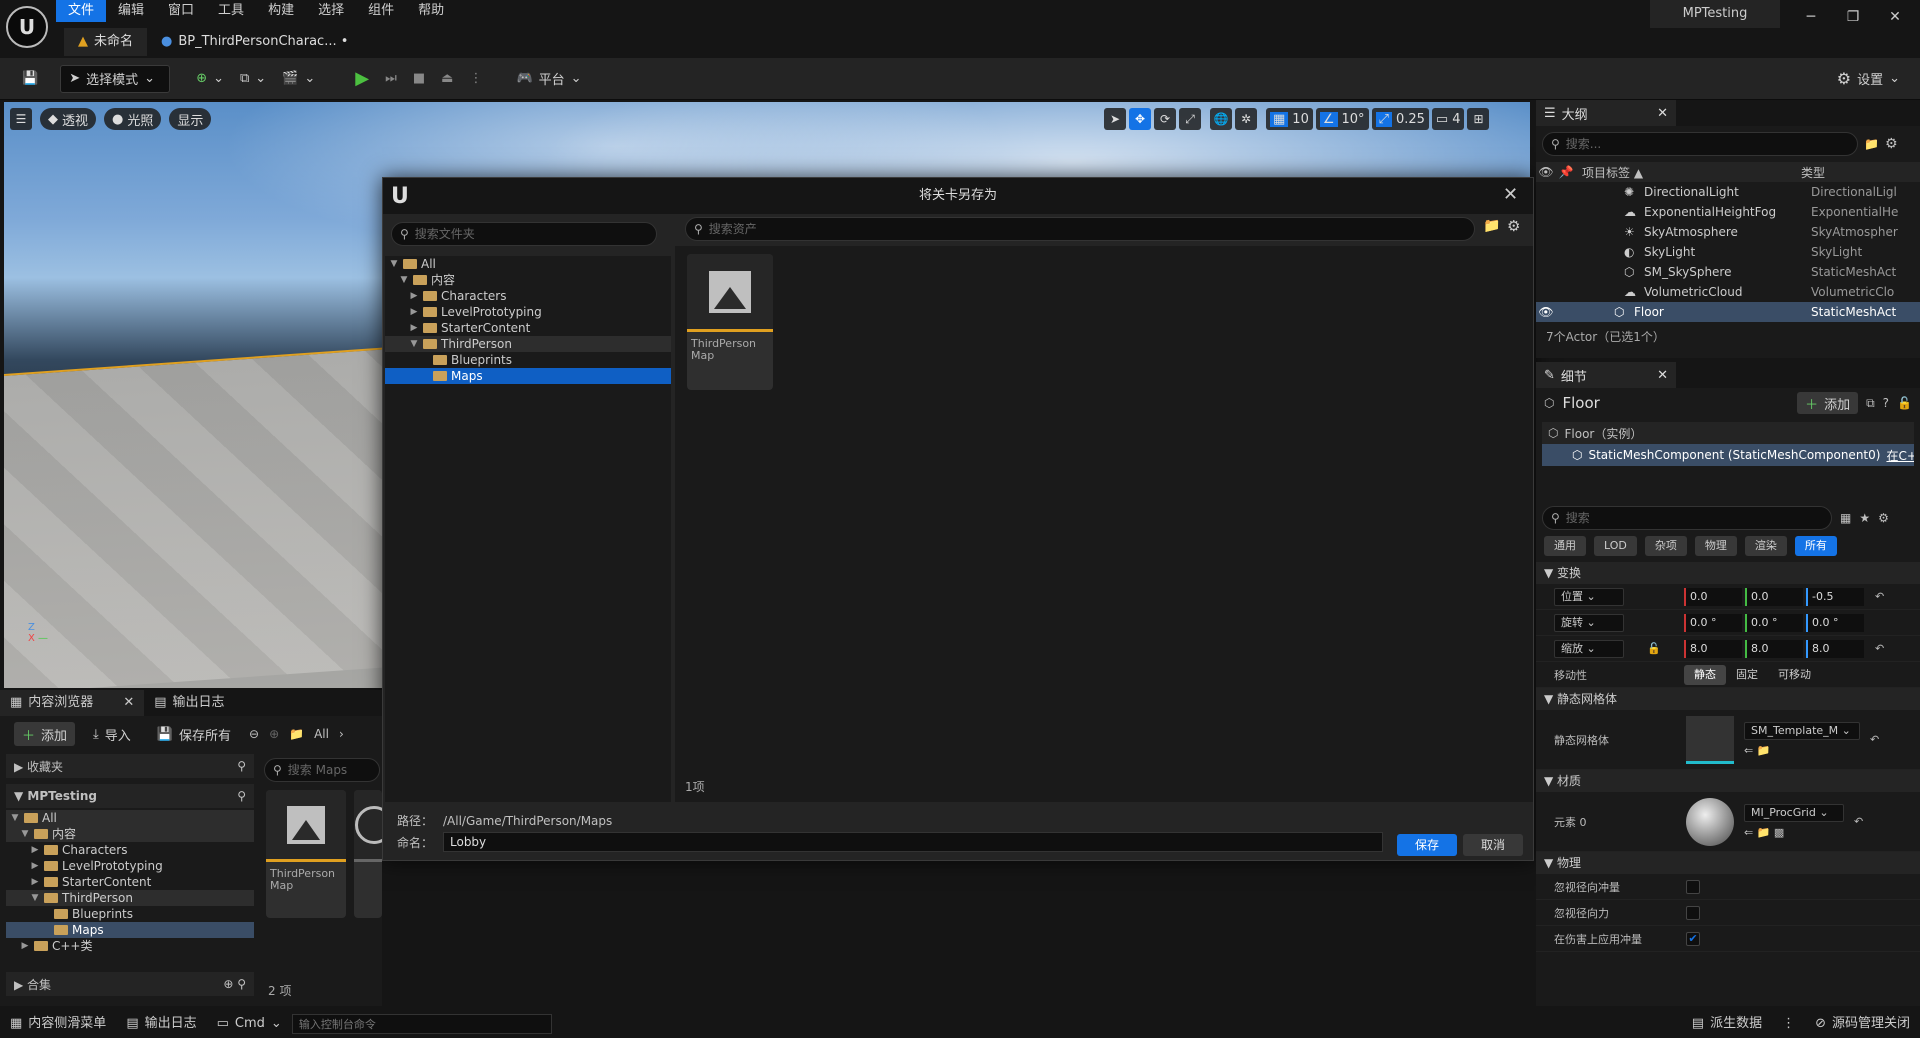 The height and width of the screenshot is (1038, 1920). I want to click on rotation-z: 0.0 °, so click(1835, 622).